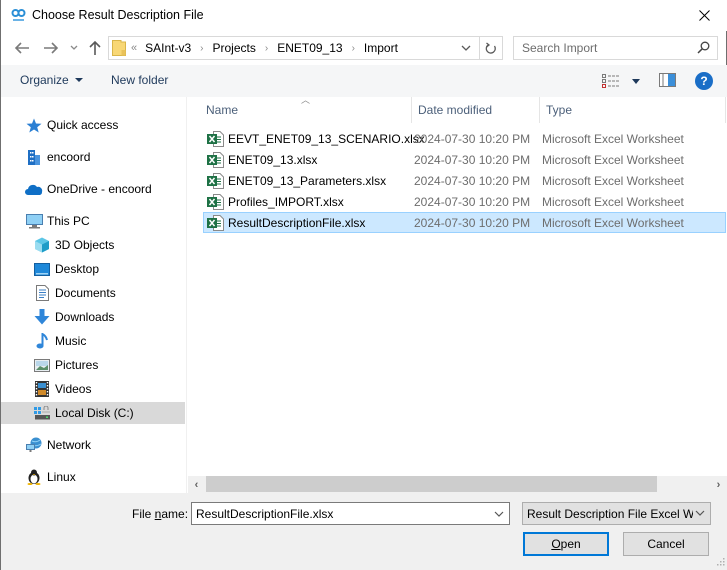 This screenshot has width=727, height=570. What do you see at coordinates (93, 477) in the screenshot?
I see `sidebar-item-linux: Linux` at bounding box center [93, 477].